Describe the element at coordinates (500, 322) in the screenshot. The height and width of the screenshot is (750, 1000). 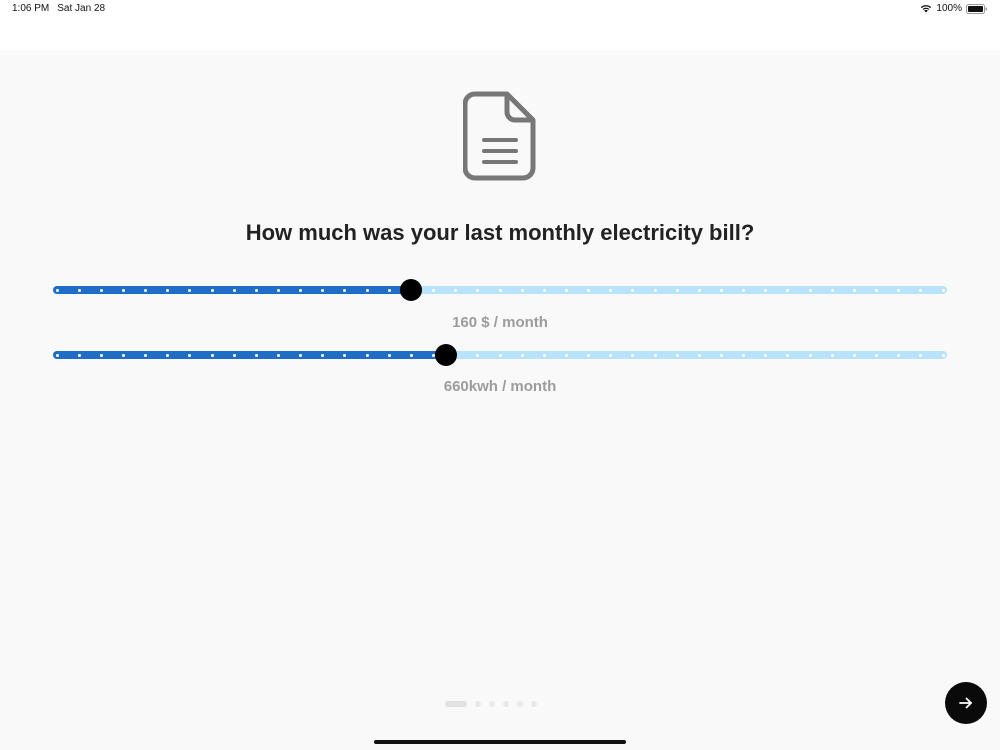
I see `bill-amount-value: 160 $ / month` at that location.